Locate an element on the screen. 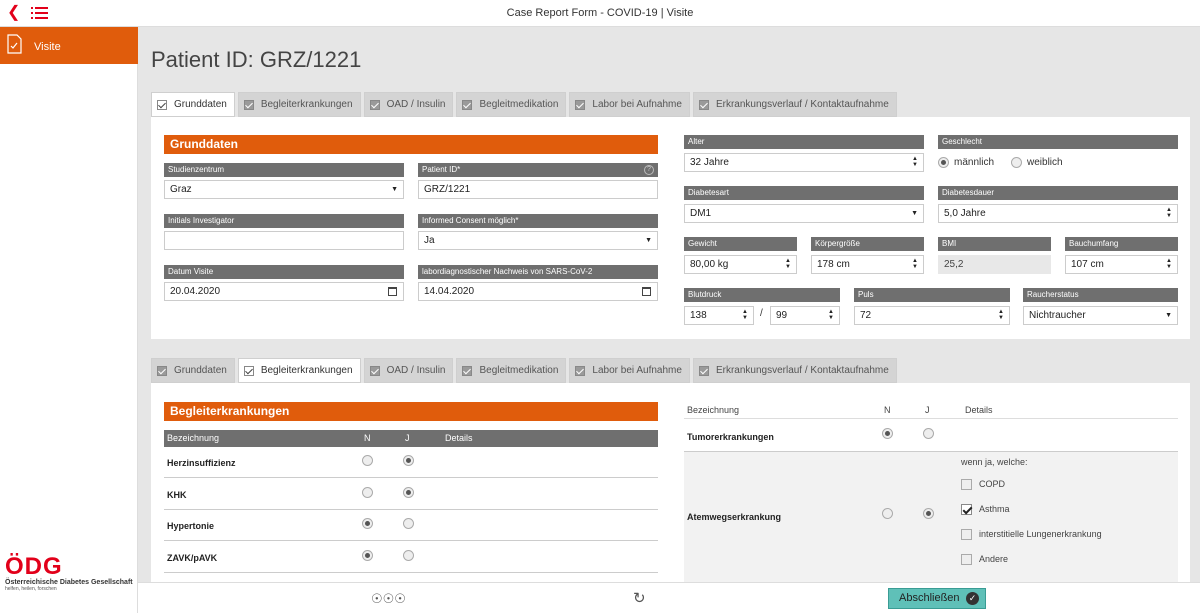 This screenshot has width=1200, height=613. checkbox-asthma is located at coordinates (966, 509).